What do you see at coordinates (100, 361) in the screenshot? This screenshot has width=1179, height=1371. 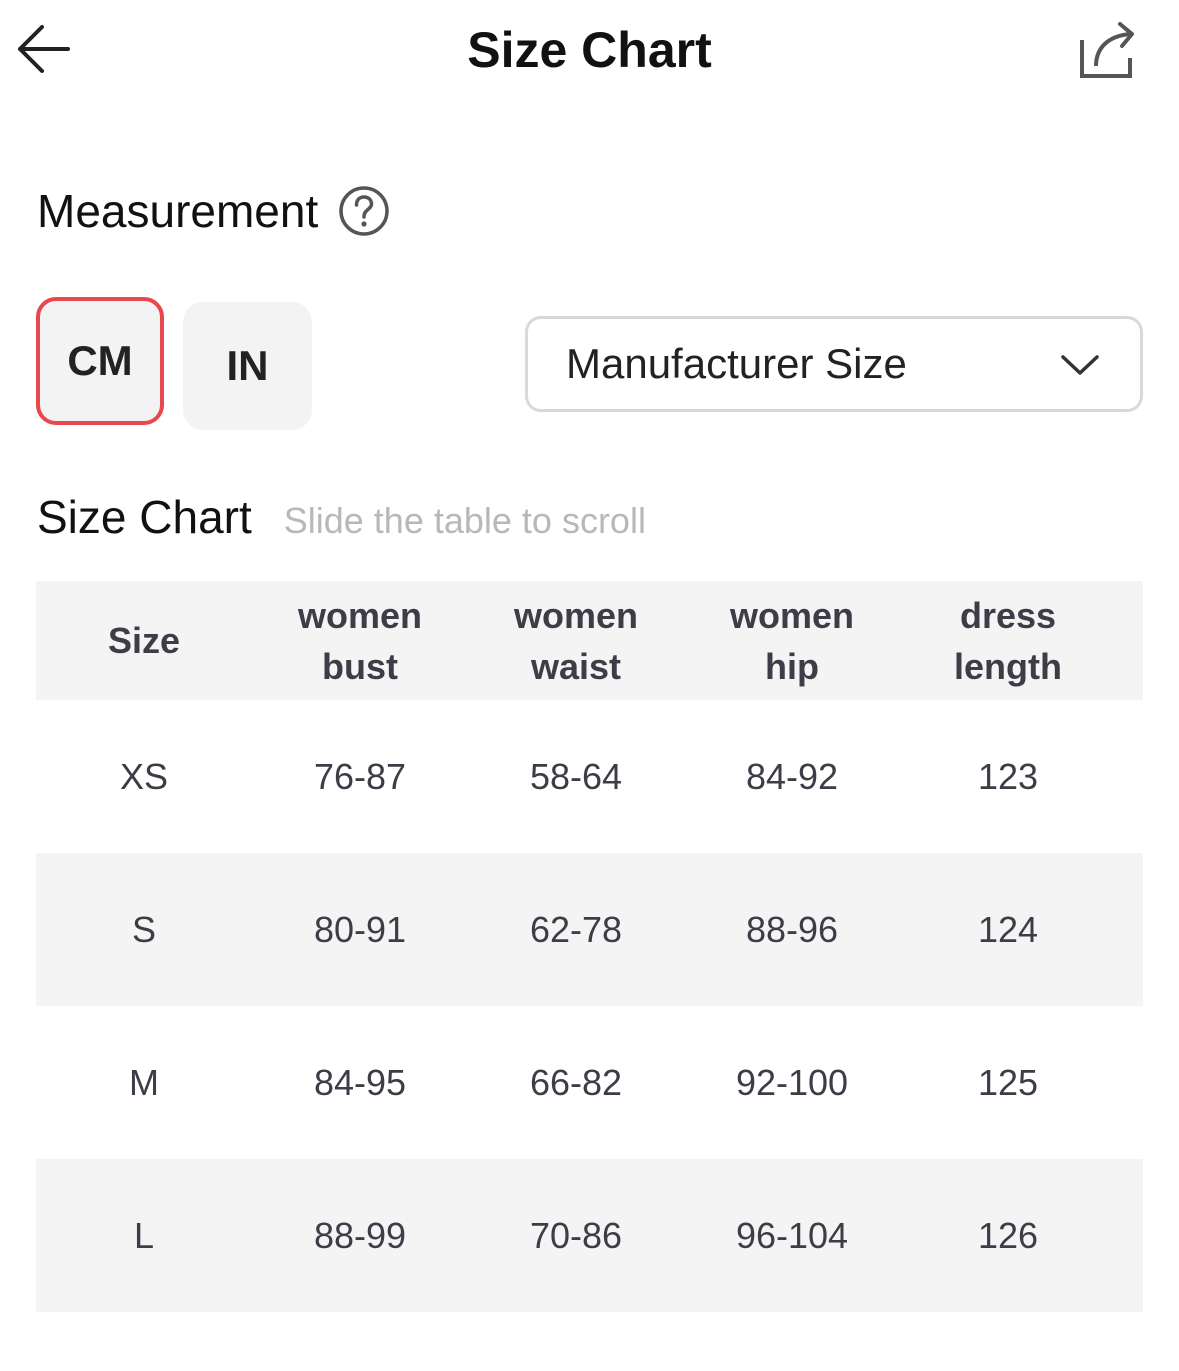 I see `unit-cm-button: CM` at bounding box center [100, 361].